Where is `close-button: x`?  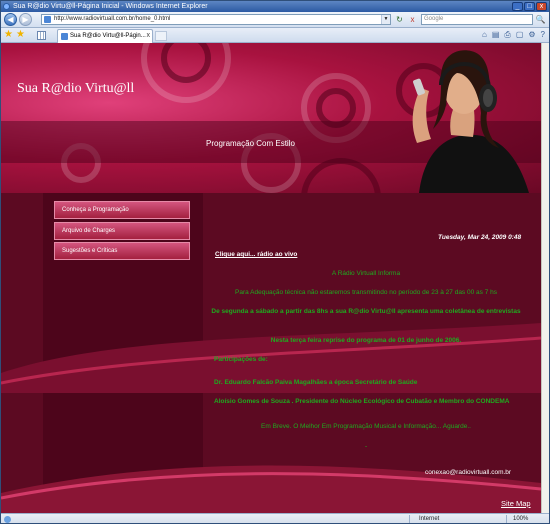
close-button: x is located at coordinates (541, 6).